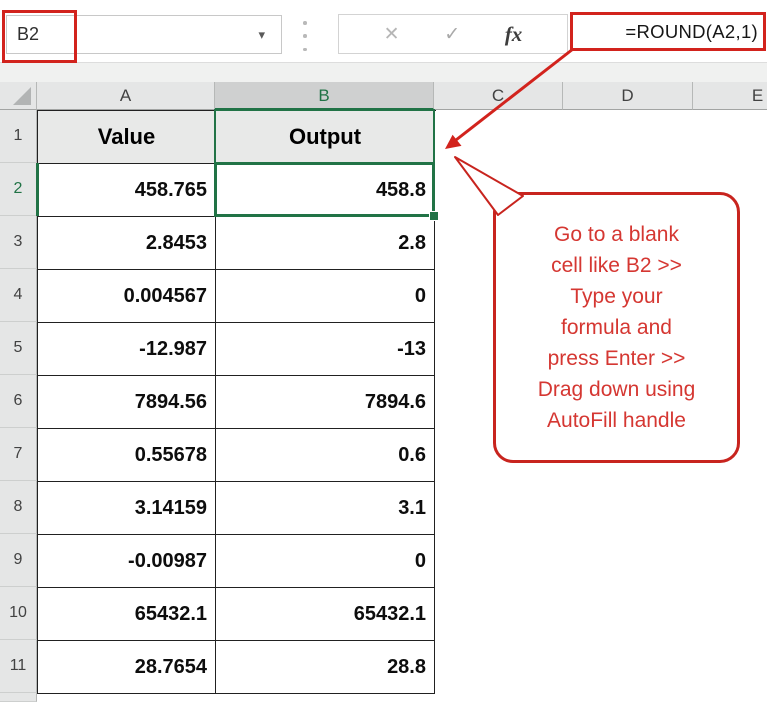 This screenshot has height=702, width=767. What do you see at coordinates (324, 189) in the screenshot?
I see `active-cell-border` at bounding box center [324, 189].